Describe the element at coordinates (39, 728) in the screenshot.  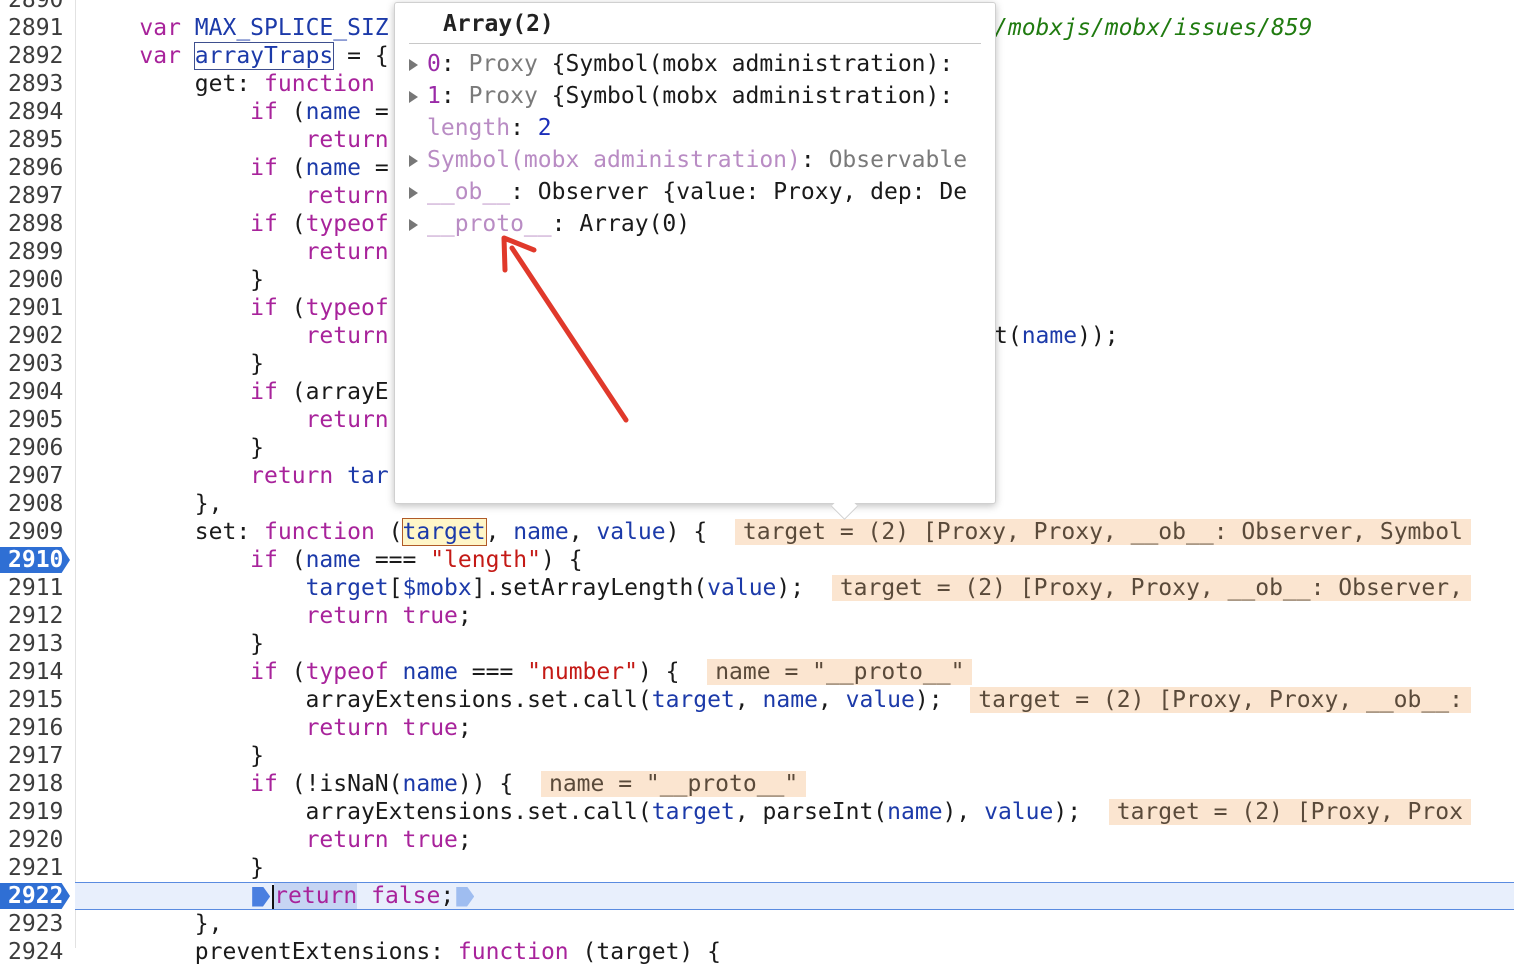
I see `line-number: 2916` at that location.